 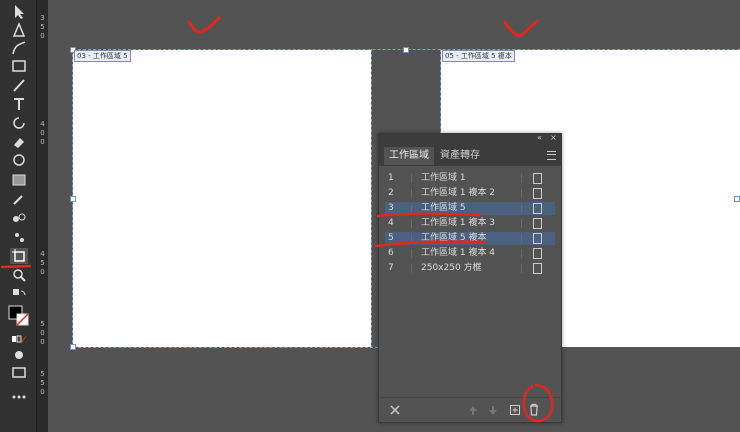 What do you see at coordinates (19, 123) in the screenshot?
I see `rotate-tool-icon` at bounding box center [19, 123].